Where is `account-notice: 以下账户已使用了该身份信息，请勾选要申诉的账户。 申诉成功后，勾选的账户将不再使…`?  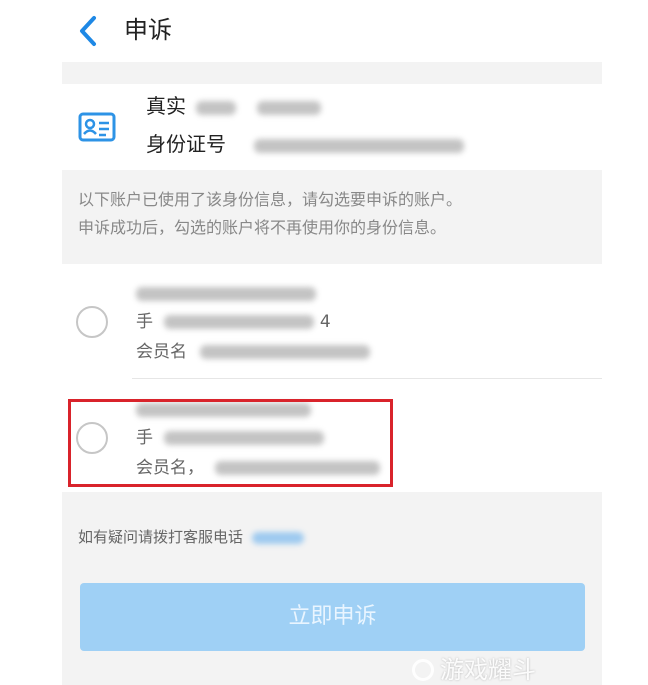 account-notice: 以下账户已使用了该身份信息，请勾选要申诉的账户。 申诉成功后，勾选的账户将不再使… is located at coordinates (335, 214).